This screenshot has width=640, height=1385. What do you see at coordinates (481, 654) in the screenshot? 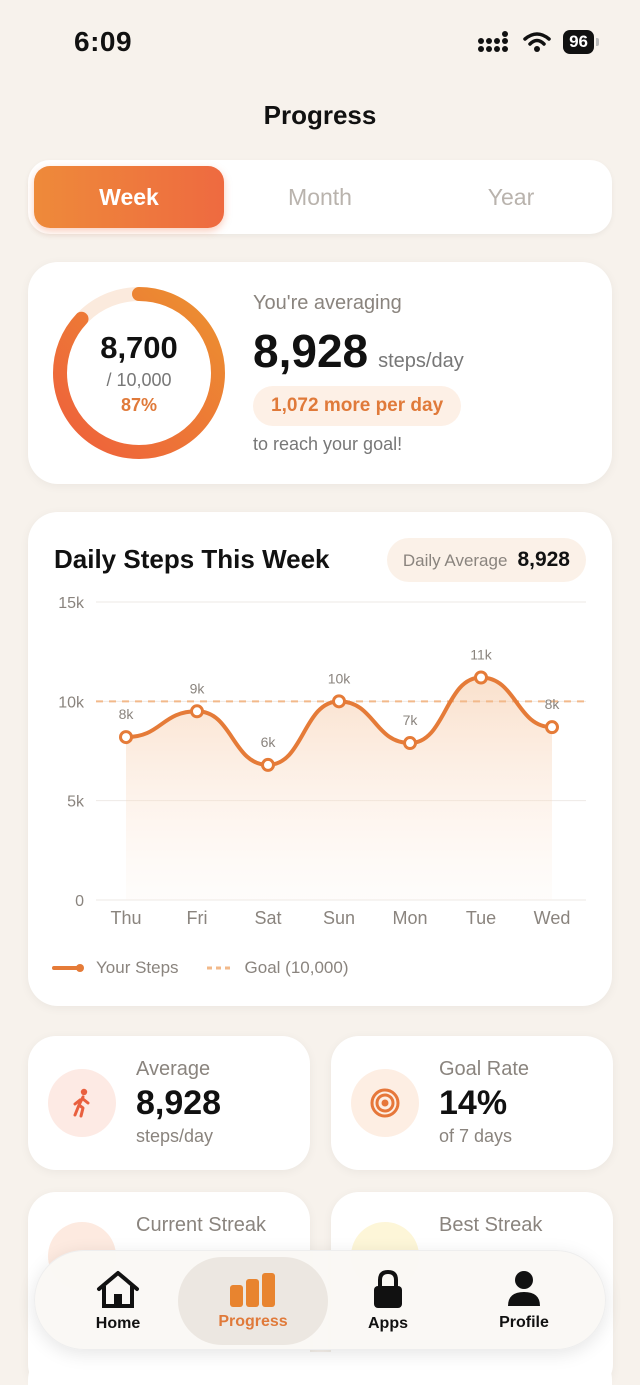
I see `data-label: 11k` at bounding box center [481, 654].